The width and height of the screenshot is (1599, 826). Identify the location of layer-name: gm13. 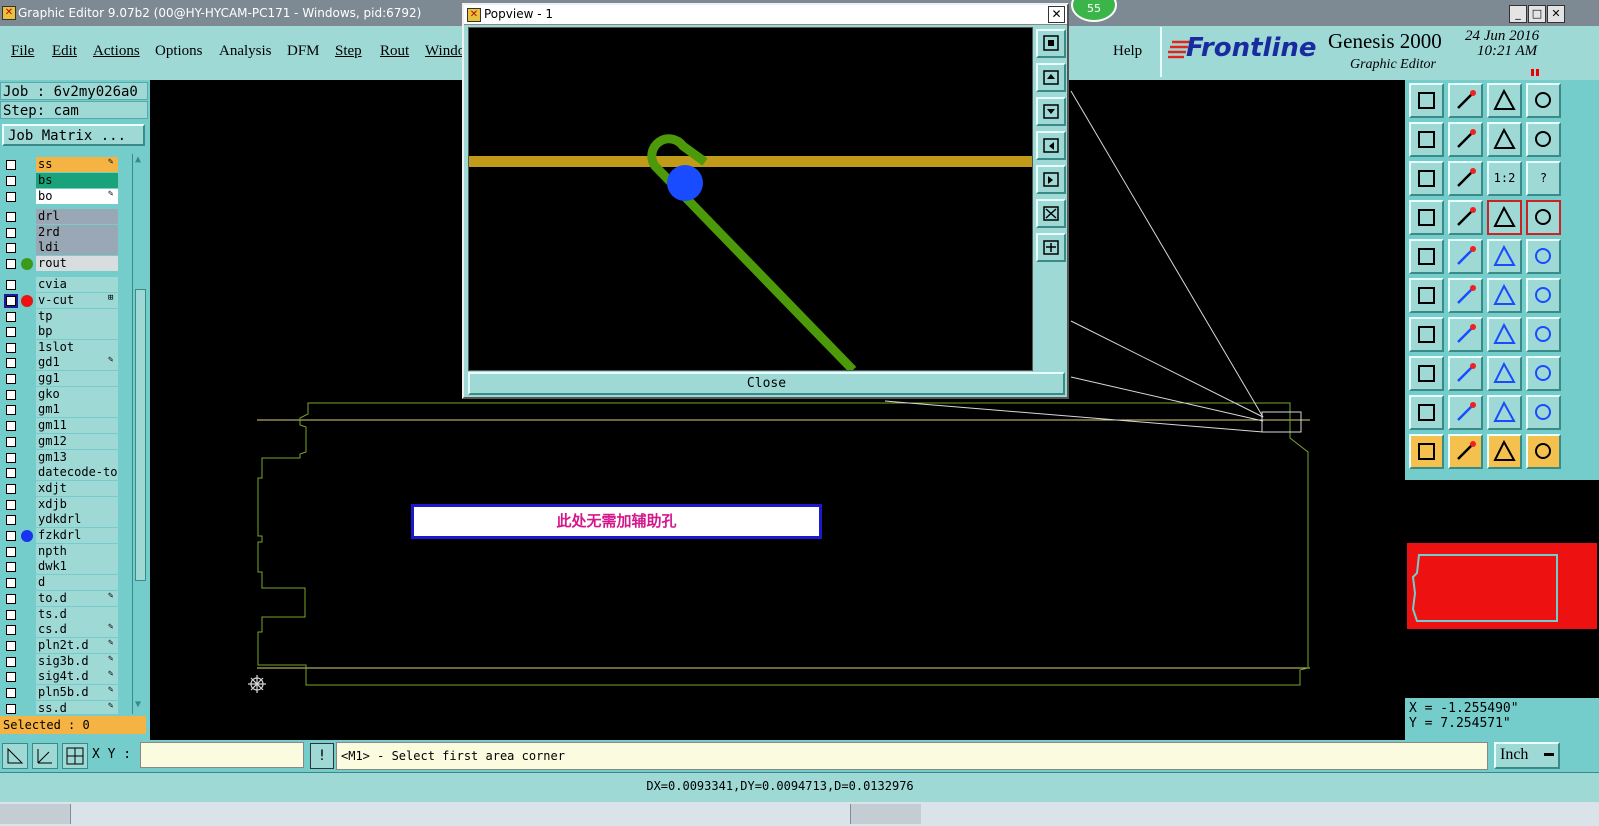
(77, 457).